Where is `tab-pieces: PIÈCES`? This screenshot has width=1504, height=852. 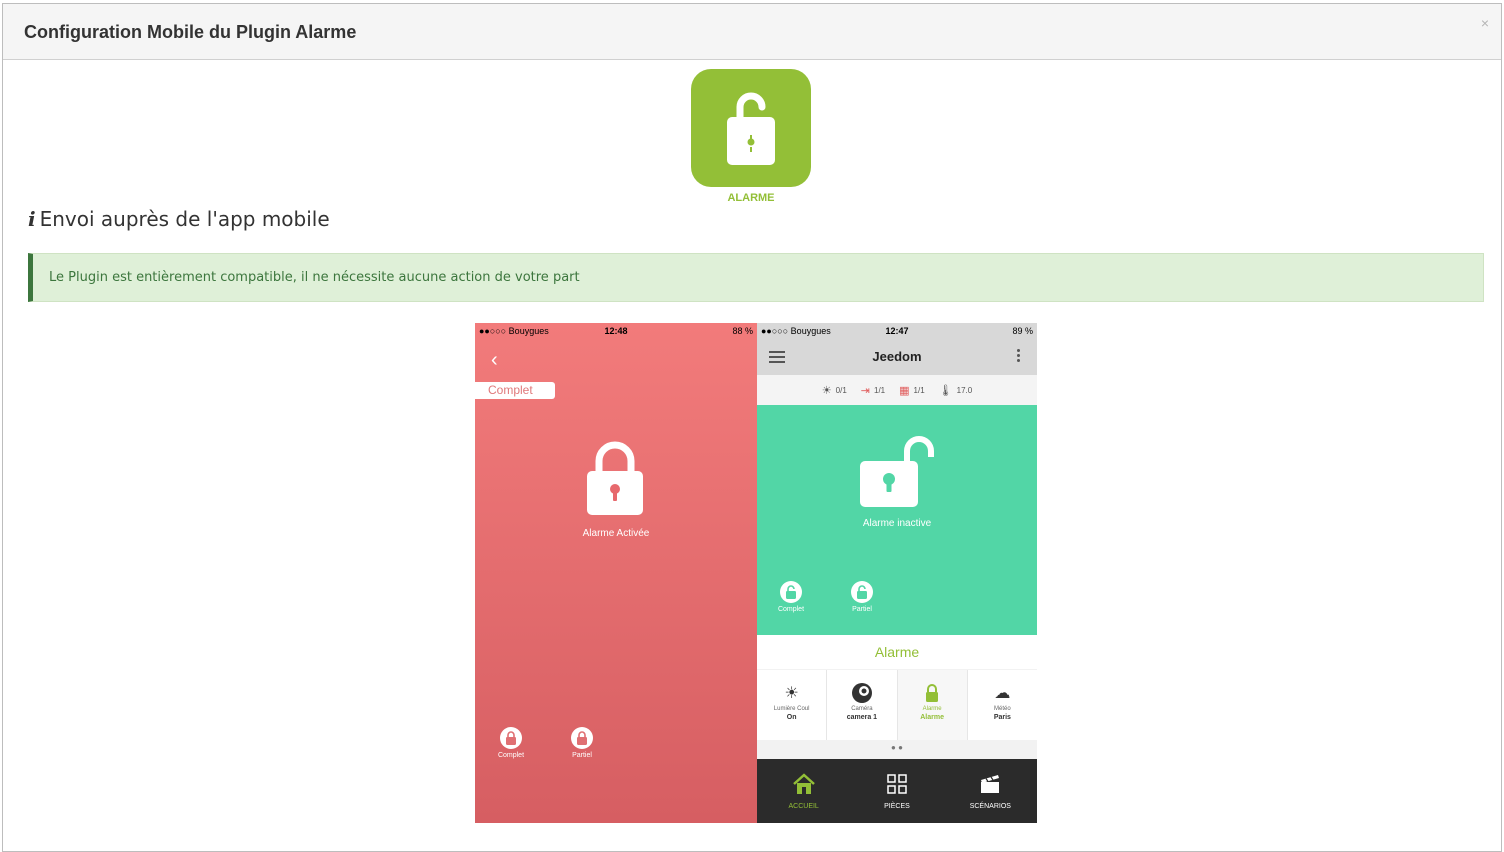 tab-pieces: PIÈCES is located at coordinates (896, 791).